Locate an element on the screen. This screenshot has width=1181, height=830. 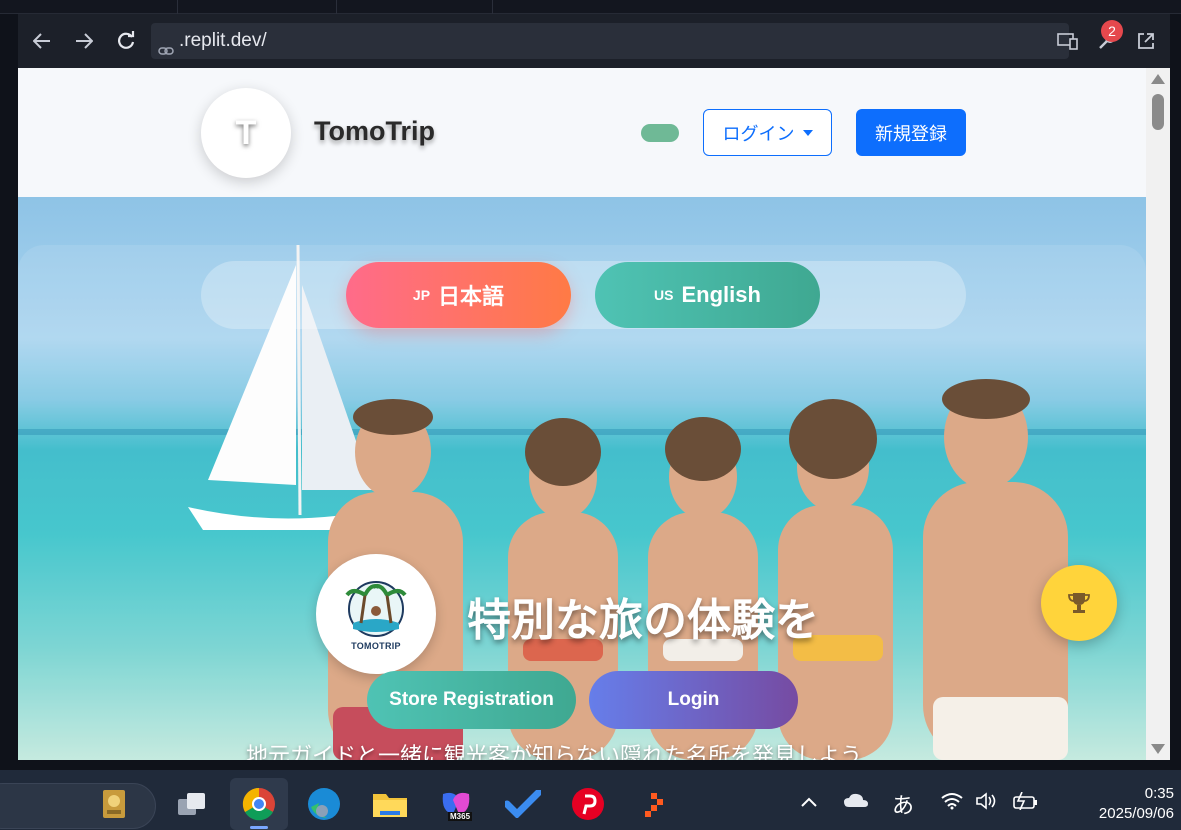
edge-icon is located at coordinates (324, 804).